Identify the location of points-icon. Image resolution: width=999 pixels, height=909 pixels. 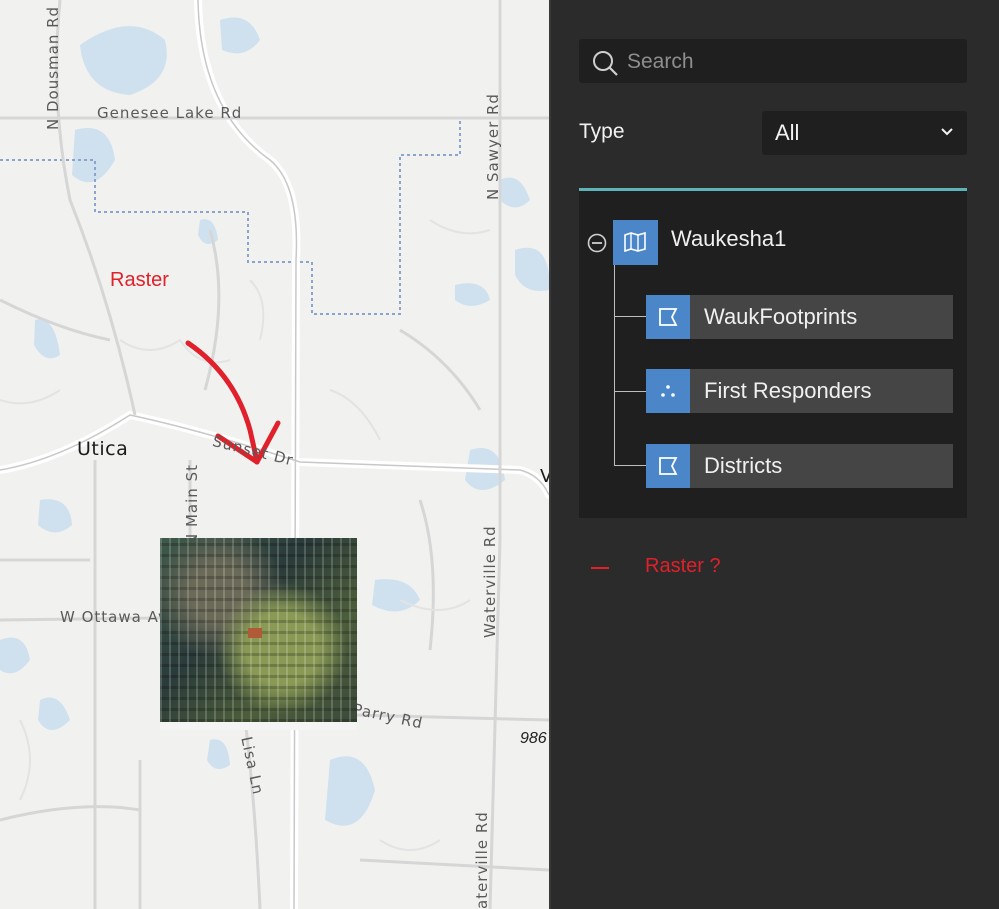
(668, 391).